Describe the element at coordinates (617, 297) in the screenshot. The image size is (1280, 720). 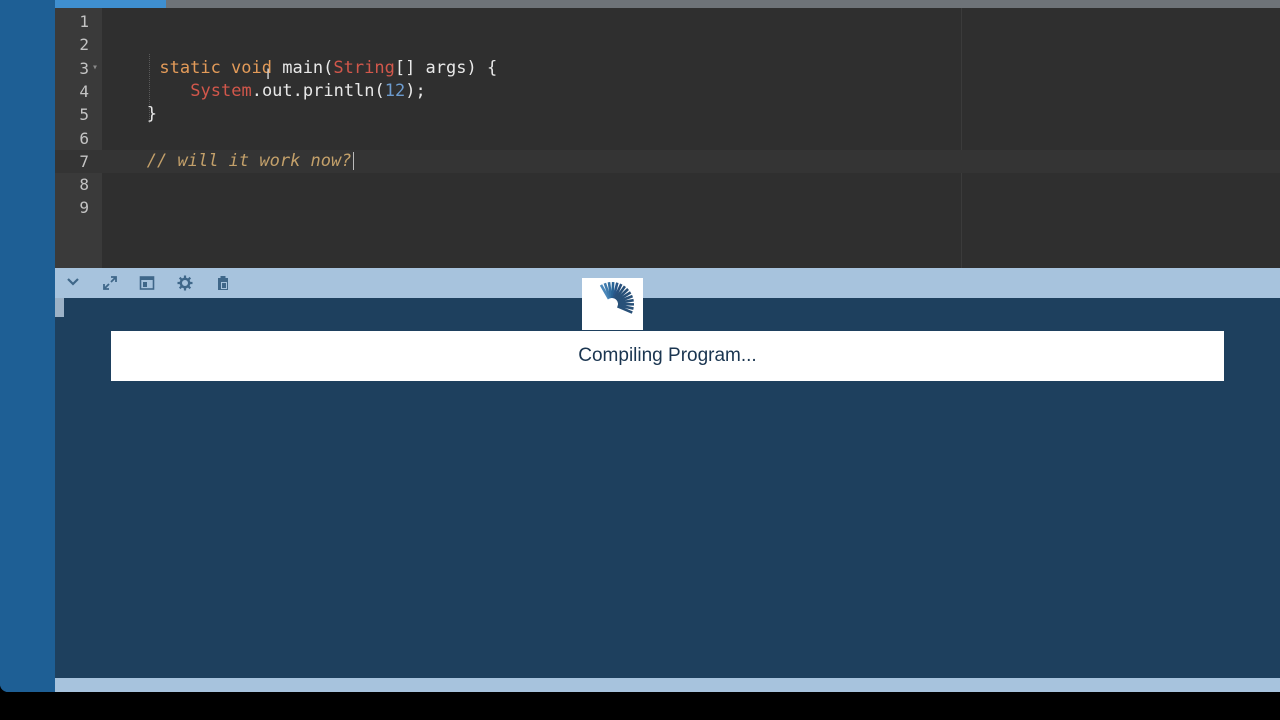
I see `spinner-icon` at that location.